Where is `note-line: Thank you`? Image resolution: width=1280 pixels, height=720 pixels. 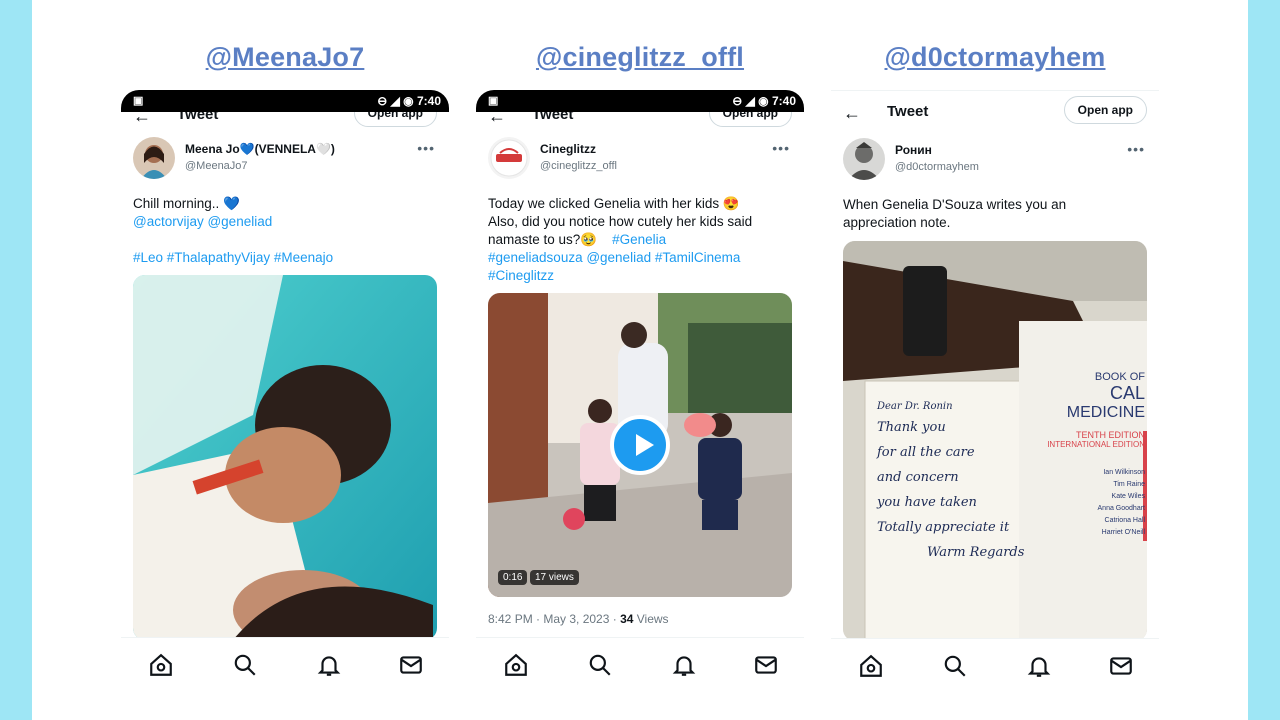
note-line: Thank you is located at coordinates (911, 427).